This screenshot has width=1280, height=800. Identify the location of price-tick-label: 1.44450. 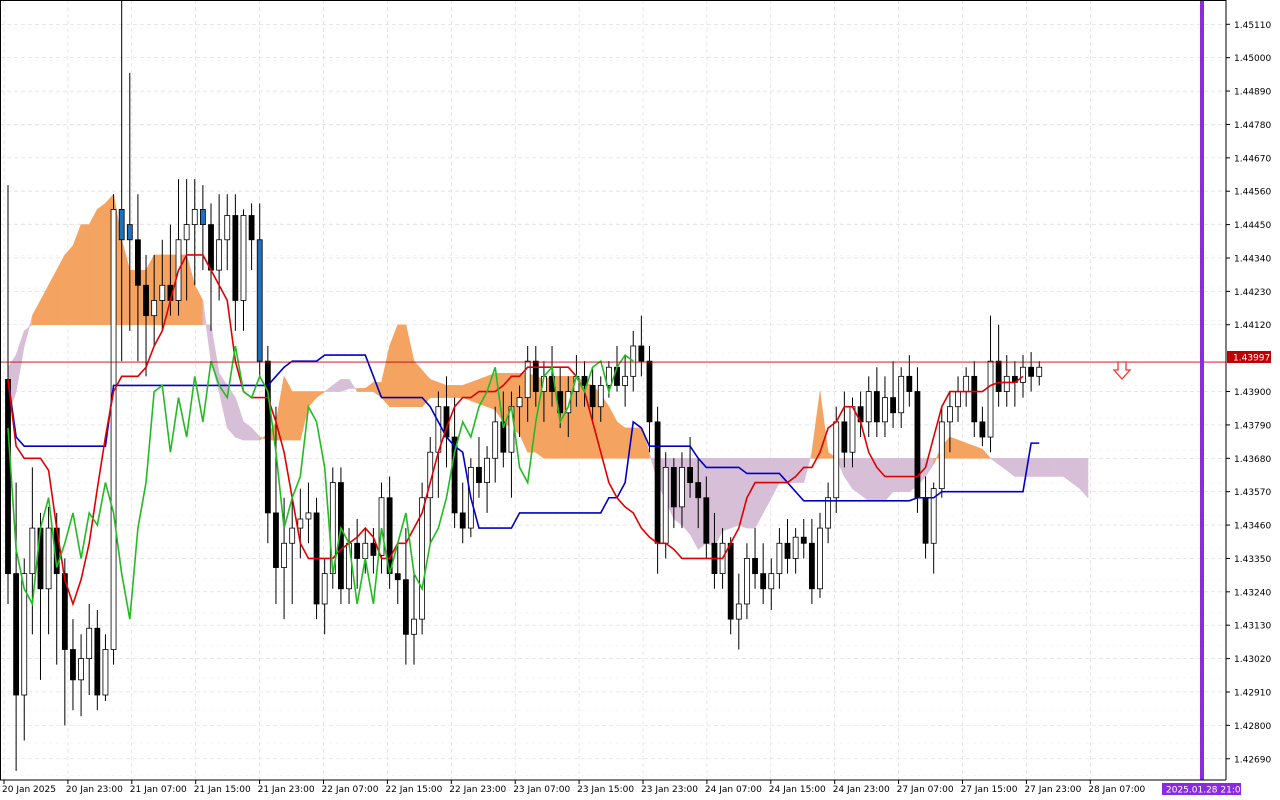
(1252, 226).